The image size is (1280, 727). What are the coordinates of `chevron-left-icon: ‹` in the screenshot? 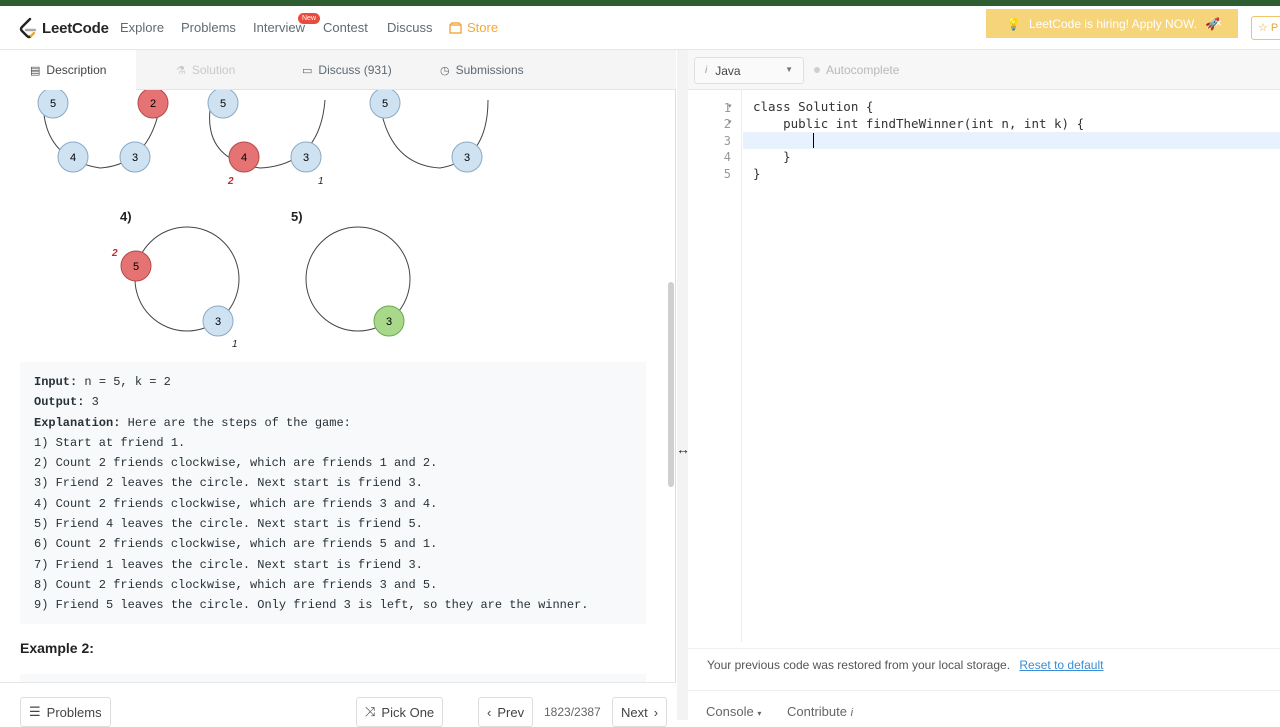 It's located at (489, 712).